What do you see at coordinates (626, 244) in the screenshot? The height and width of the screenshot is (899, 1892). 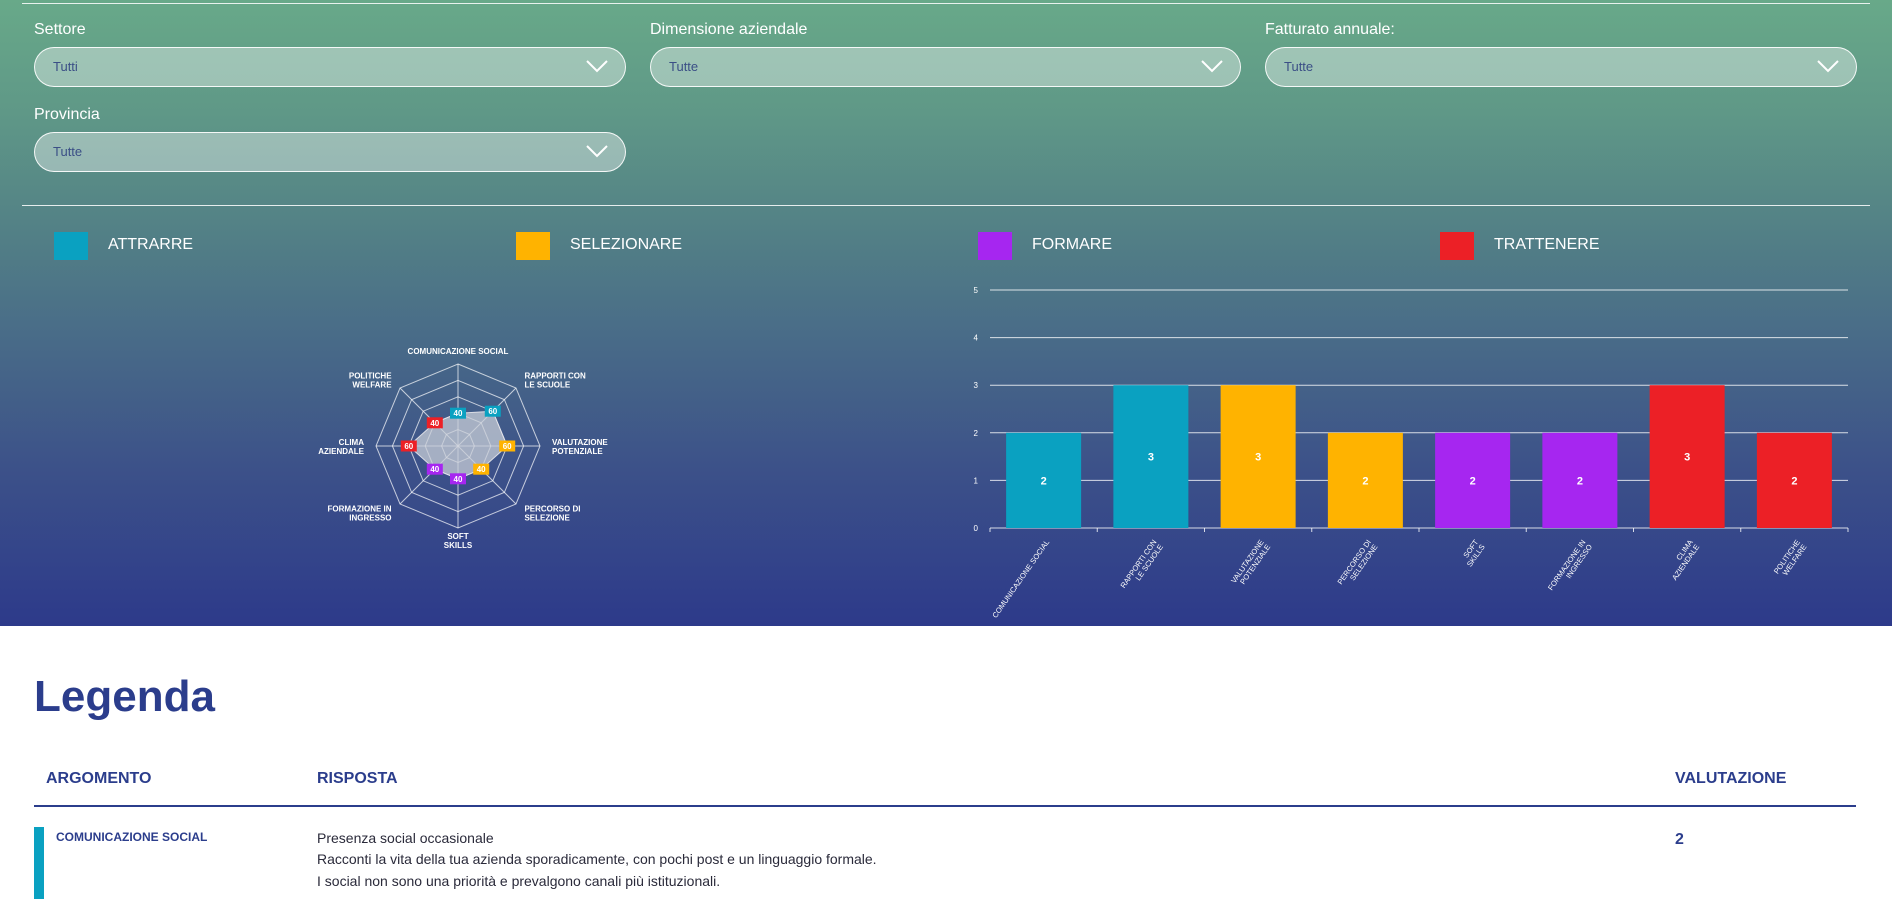 I see `legend-label: SELEZIONARE` at bounding box center [626, 244].